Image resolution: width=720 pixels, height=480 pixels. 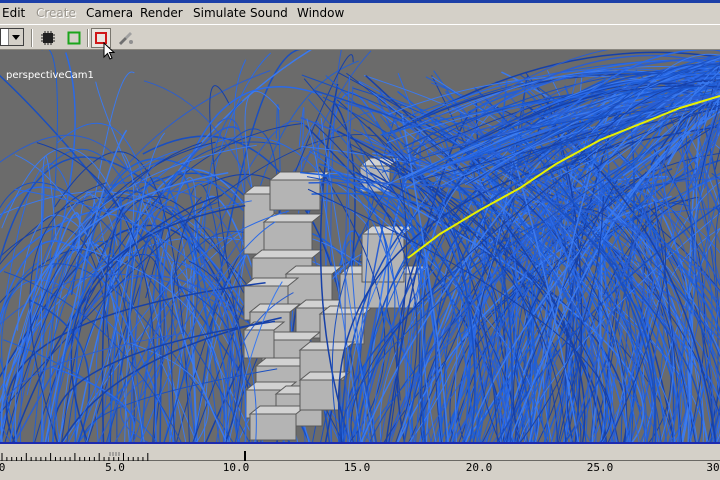 What do you see at coordinates (320, 13) in the screenshot?
I see `menu-window: Window` at bounding box center [320, 13].